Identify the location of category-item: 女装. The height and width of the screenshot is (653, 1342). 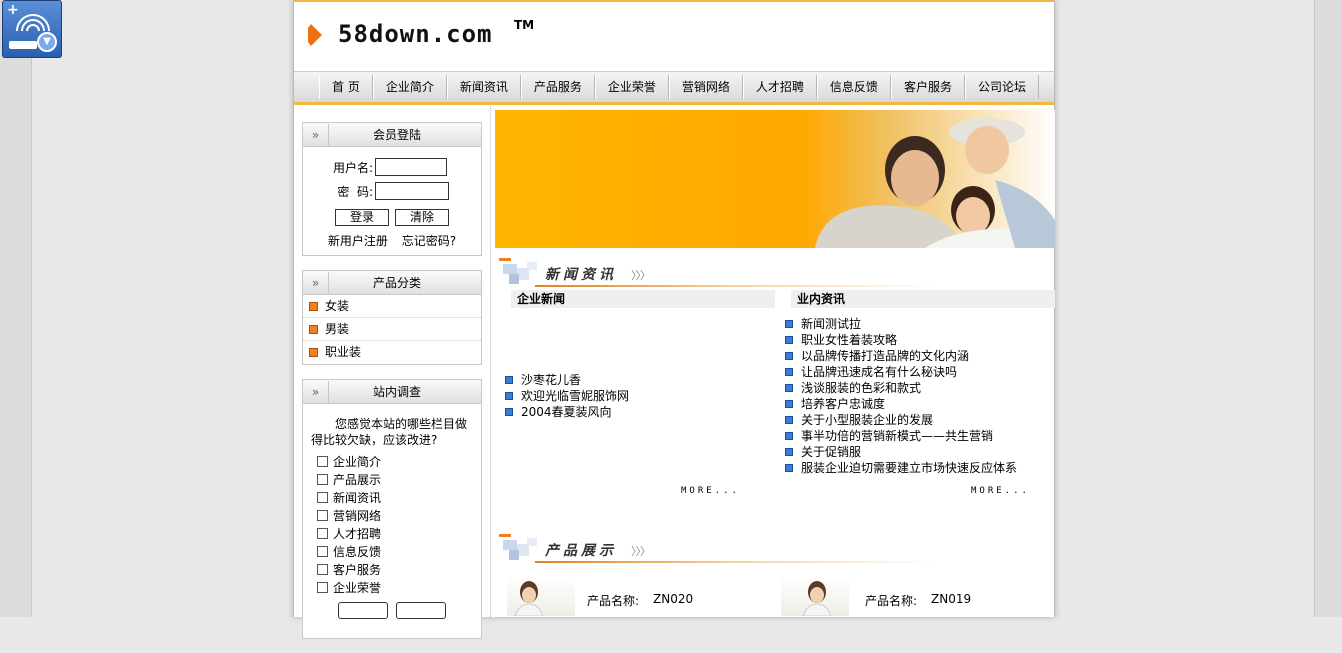
(392, 306).